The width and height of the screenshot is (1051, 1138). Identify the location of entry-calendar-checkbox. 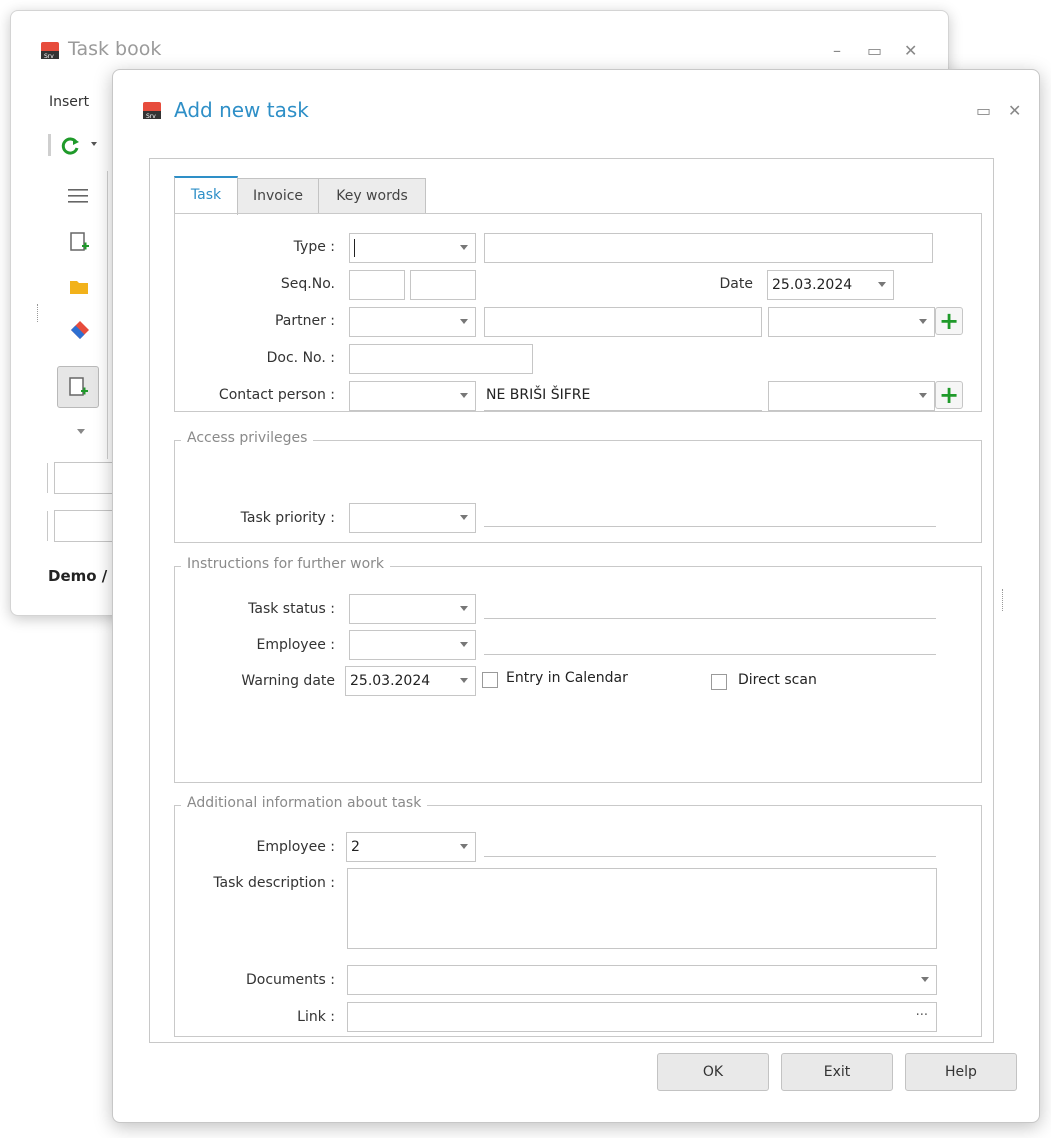
(490, 680).